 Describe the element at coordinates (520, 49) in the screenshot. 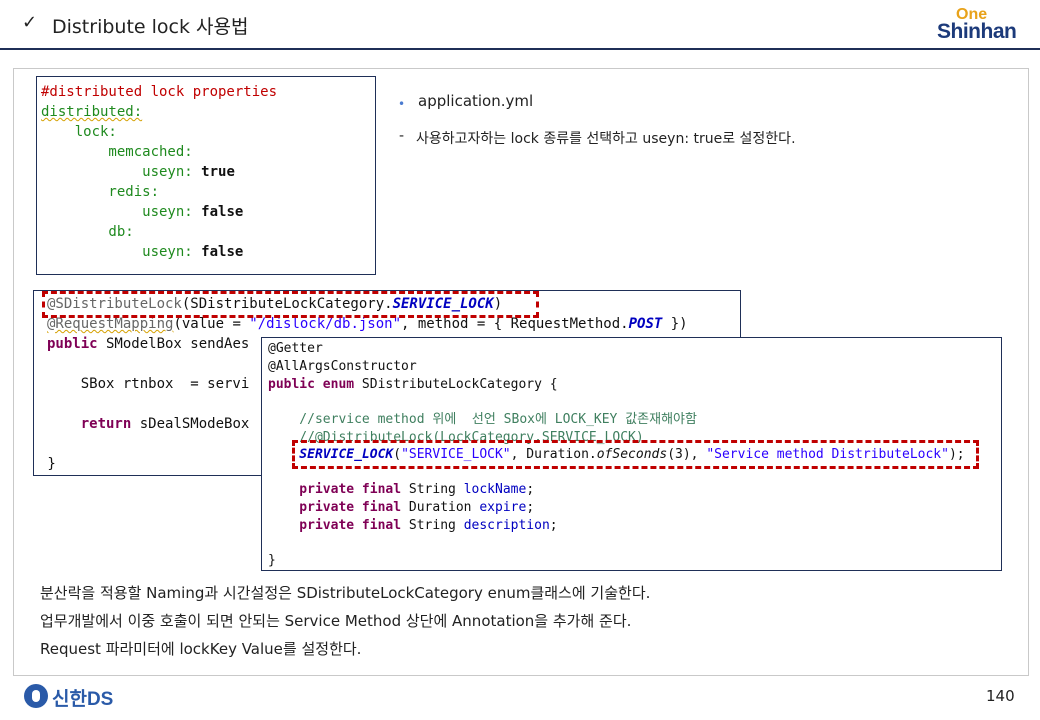

I see `header-divider` at that location.